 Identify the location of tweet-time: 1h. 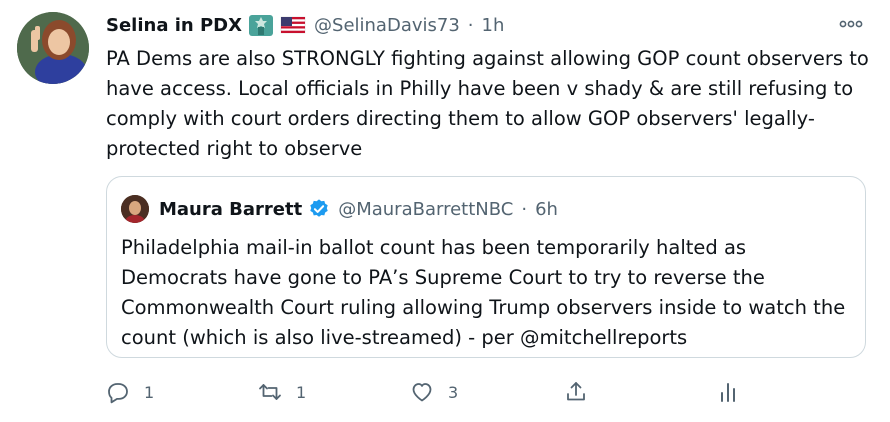
(493, 25).